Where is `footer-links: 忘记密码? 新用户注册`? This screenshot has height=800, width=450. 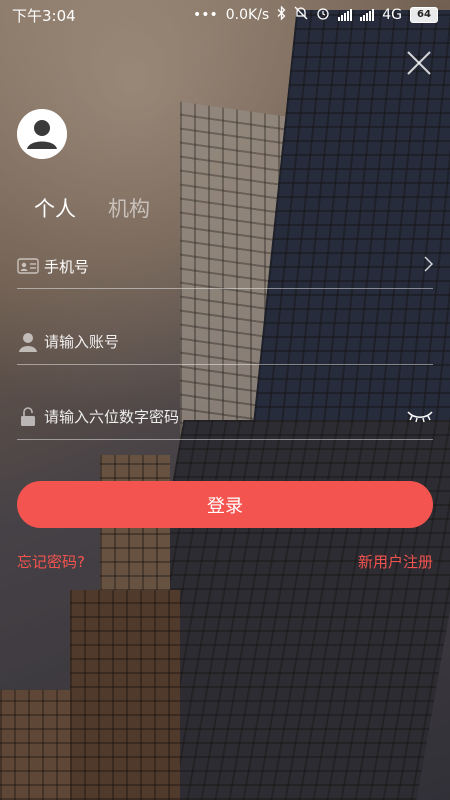 footer-links: 忘记密码? 新用户注册 is located at coordinates (225, 561).